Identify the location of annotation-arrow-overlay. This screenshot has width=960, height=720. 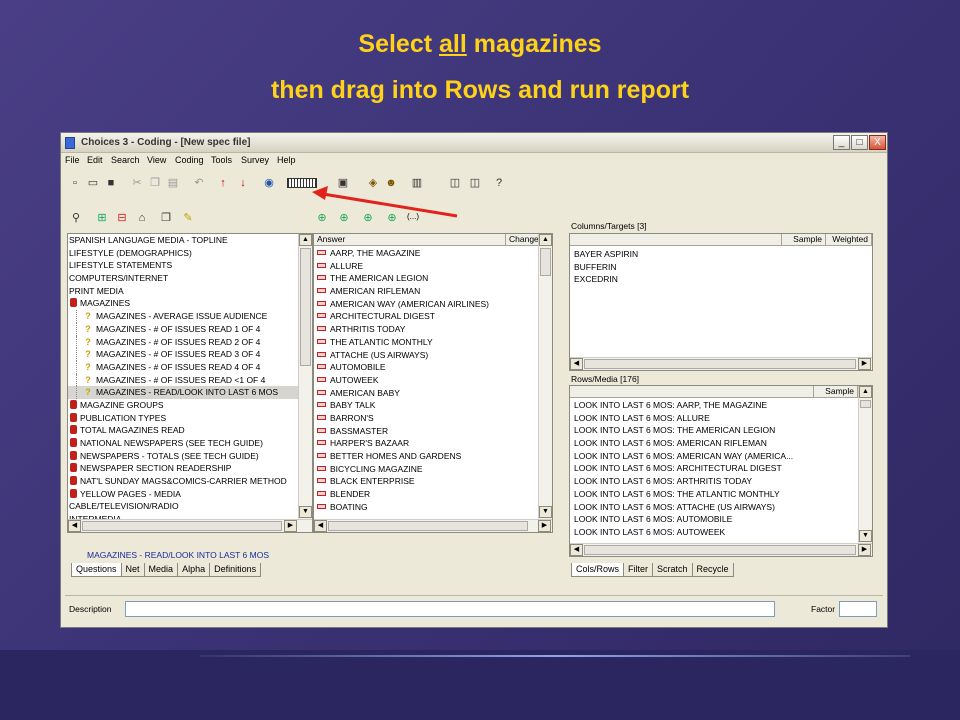
(385, 202).